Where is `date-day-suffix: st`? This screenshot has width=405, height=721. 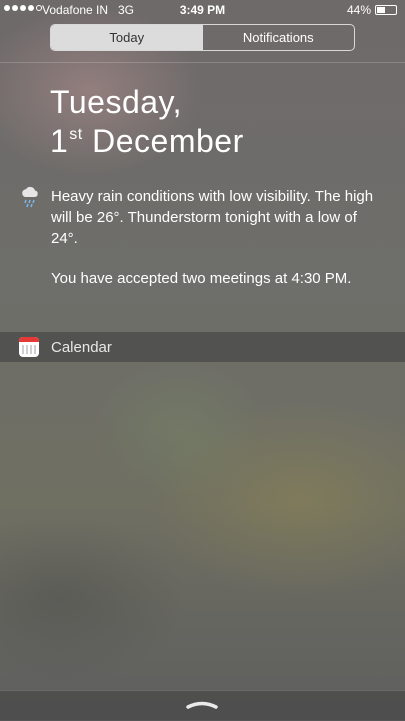
date-day-suffix: st is located at coordinates (76, 134).